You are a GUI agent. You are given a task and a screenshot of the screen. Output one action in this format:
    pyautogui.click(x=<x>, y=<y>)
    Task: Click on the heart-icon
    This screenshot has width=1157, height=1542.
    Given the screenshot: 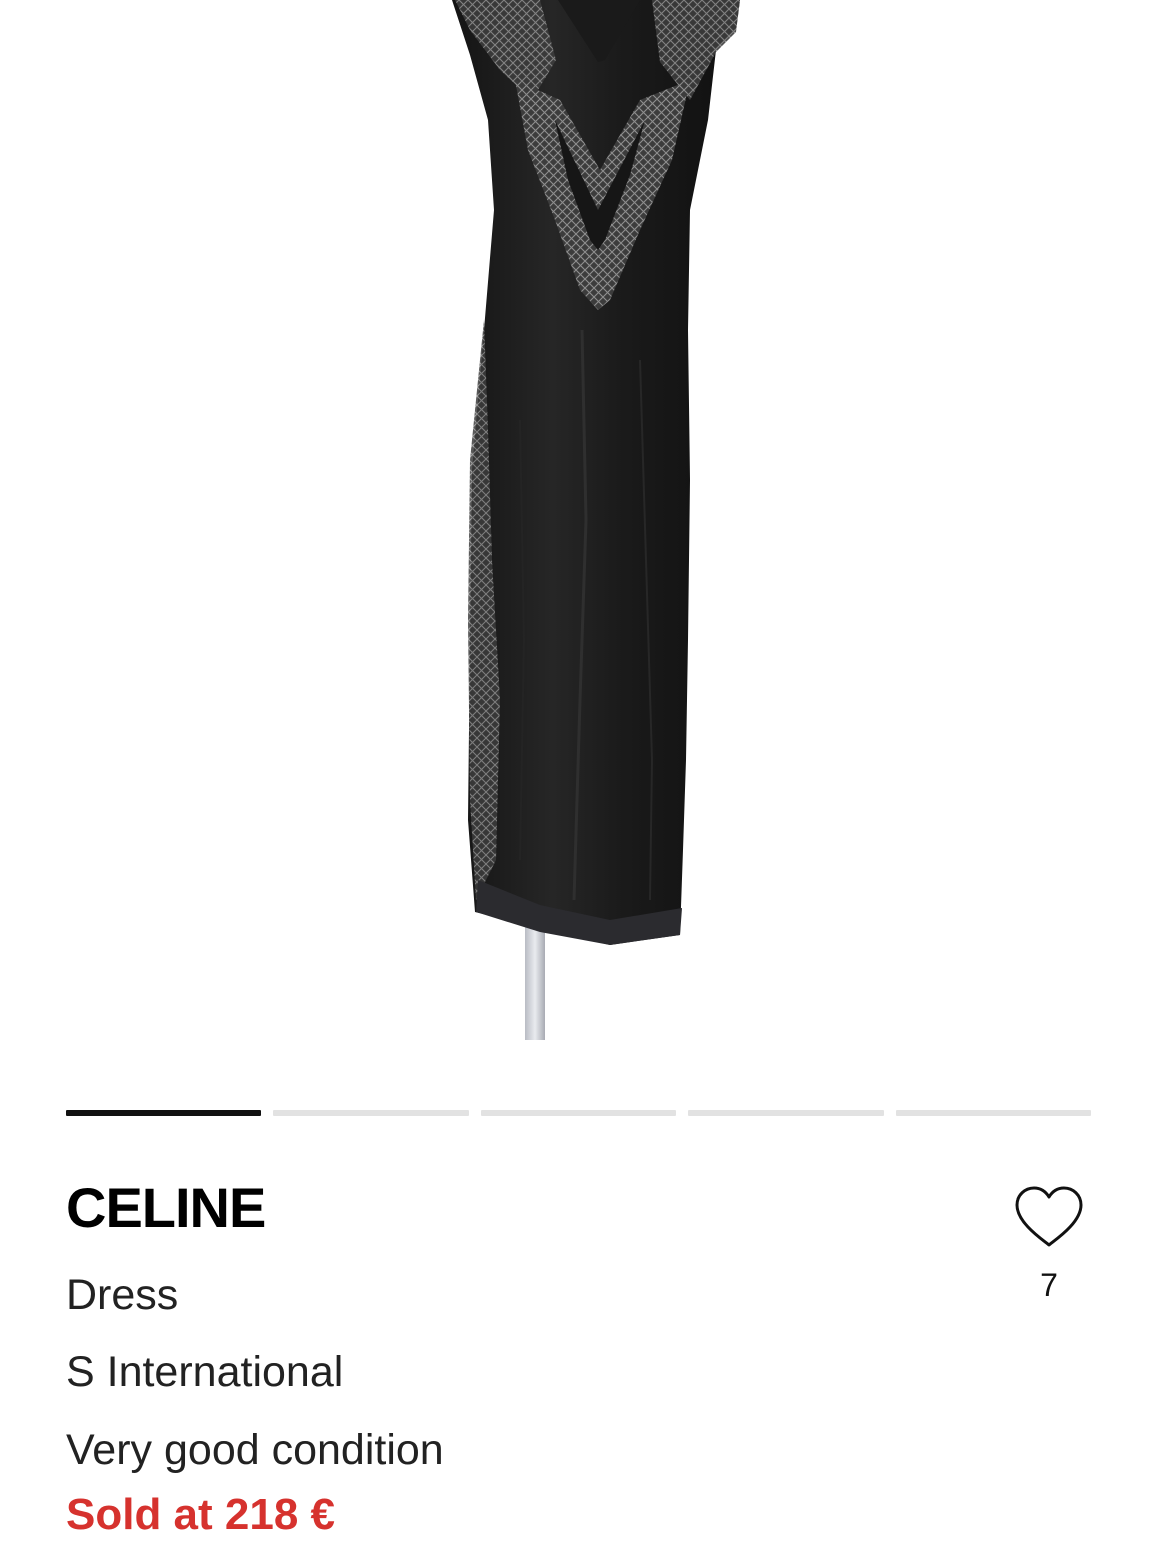 What is the action you would take?
    pyautogui.click(x=1049, y=1217)
    